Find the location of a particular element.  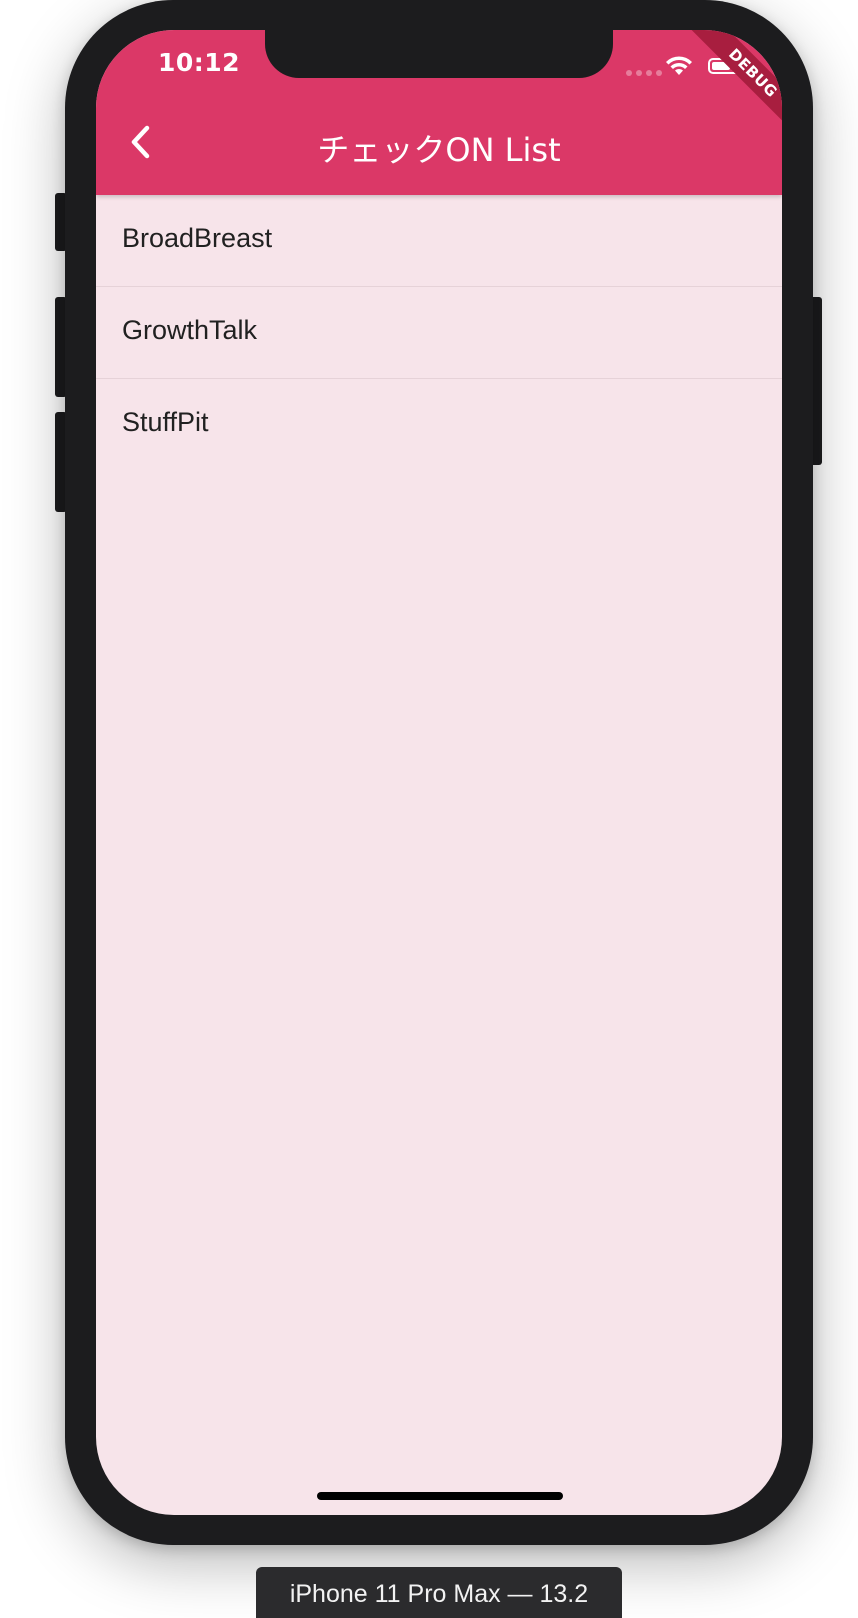

list-item: StuffPit is located at coordinates (439, 425).